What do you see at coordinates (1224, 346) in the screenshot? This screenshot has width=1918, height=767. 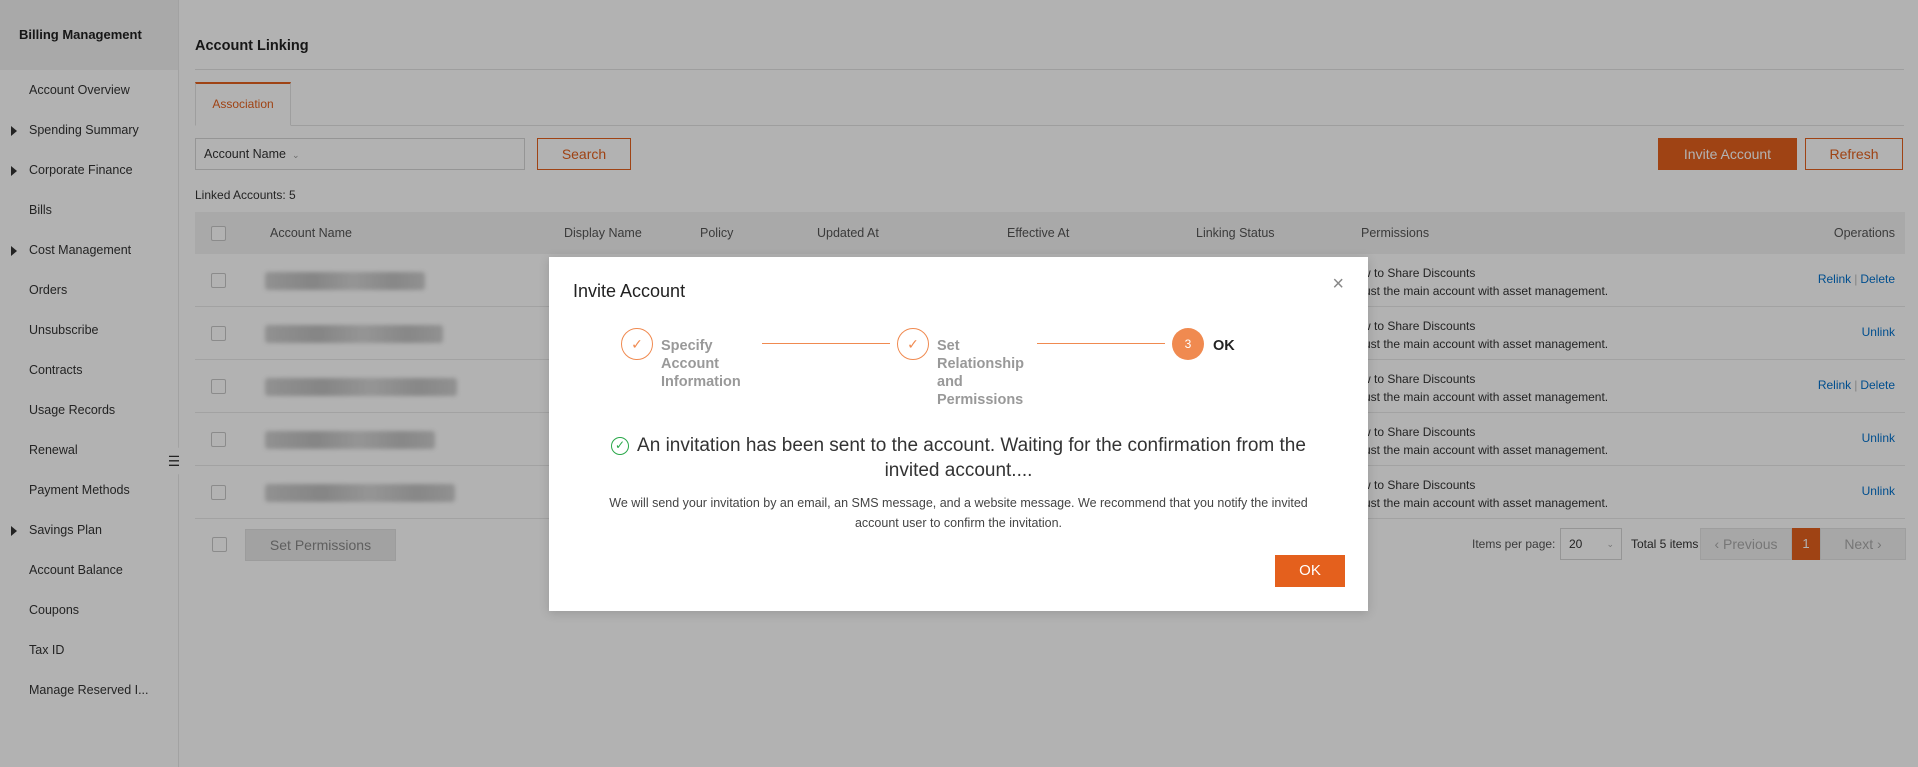 I see `step-label-ok: OK` at bounding box center [1224, 346].